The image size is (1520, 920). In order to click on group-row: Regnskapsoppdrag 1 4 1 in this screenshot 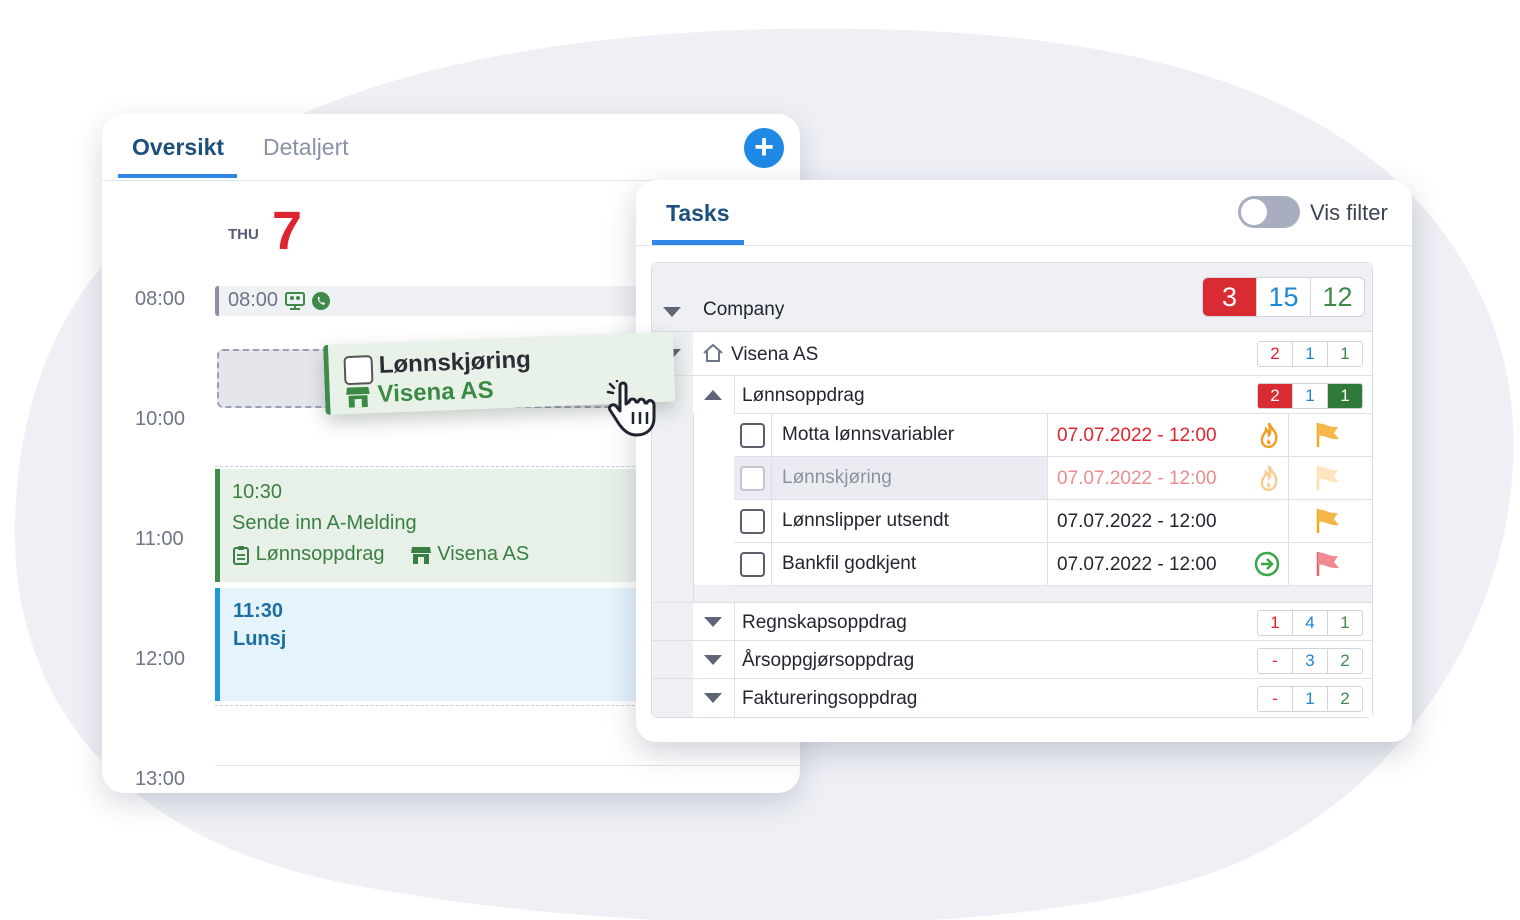, I will do `click(1012, 621)`.